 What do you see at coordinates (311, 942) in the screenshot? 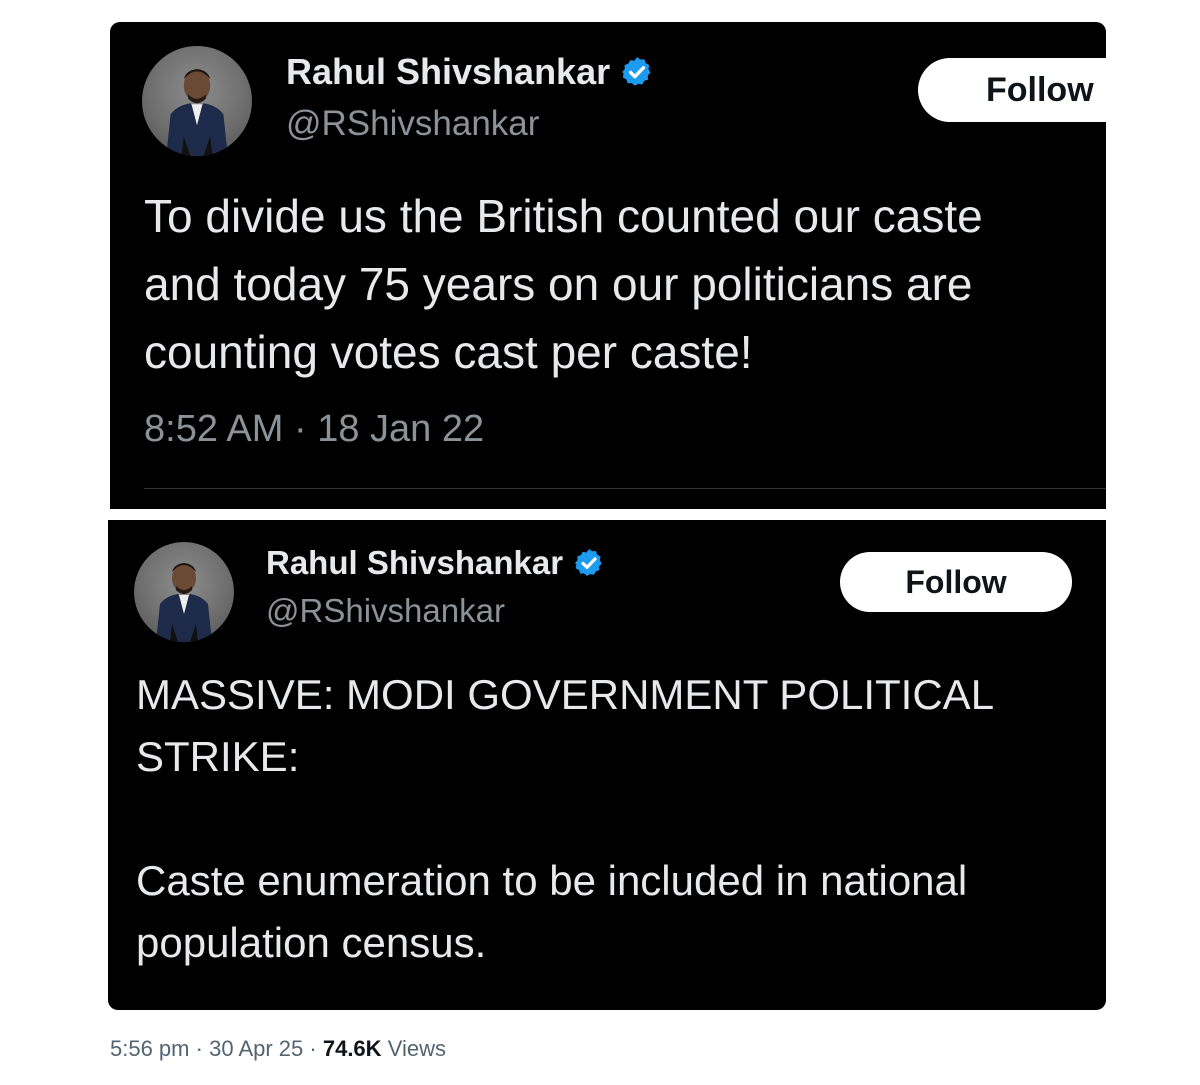
I see `tweet-text-line: population census.` at bounding box center [311, 942].